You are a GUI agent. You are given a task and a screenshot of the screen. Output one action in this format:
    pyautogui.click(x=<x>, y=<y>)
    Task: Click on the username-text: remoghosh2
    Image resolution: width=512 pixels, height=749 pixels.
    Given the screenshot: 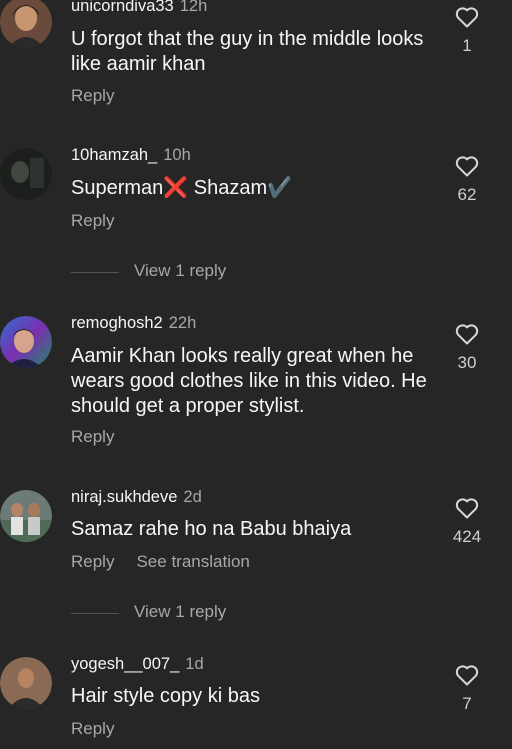 What is the action you would take?
    pyautogui.click(x=117, y=323)
    